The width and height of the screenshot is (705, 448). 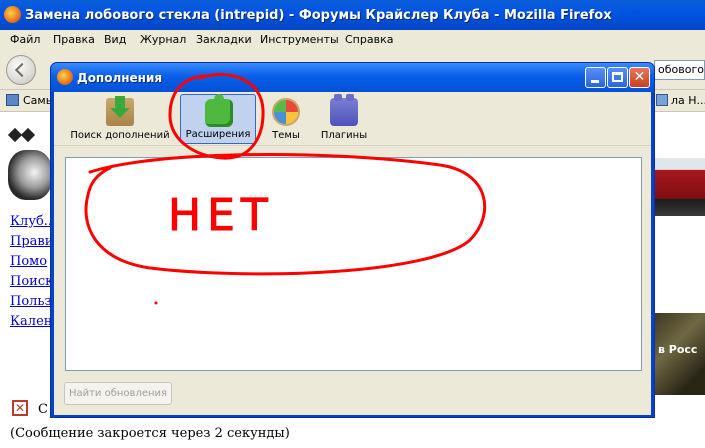 What do you see at coordinates (21, 70) in the screenshot?
I see `back-button` at bounding box center [21, 70].